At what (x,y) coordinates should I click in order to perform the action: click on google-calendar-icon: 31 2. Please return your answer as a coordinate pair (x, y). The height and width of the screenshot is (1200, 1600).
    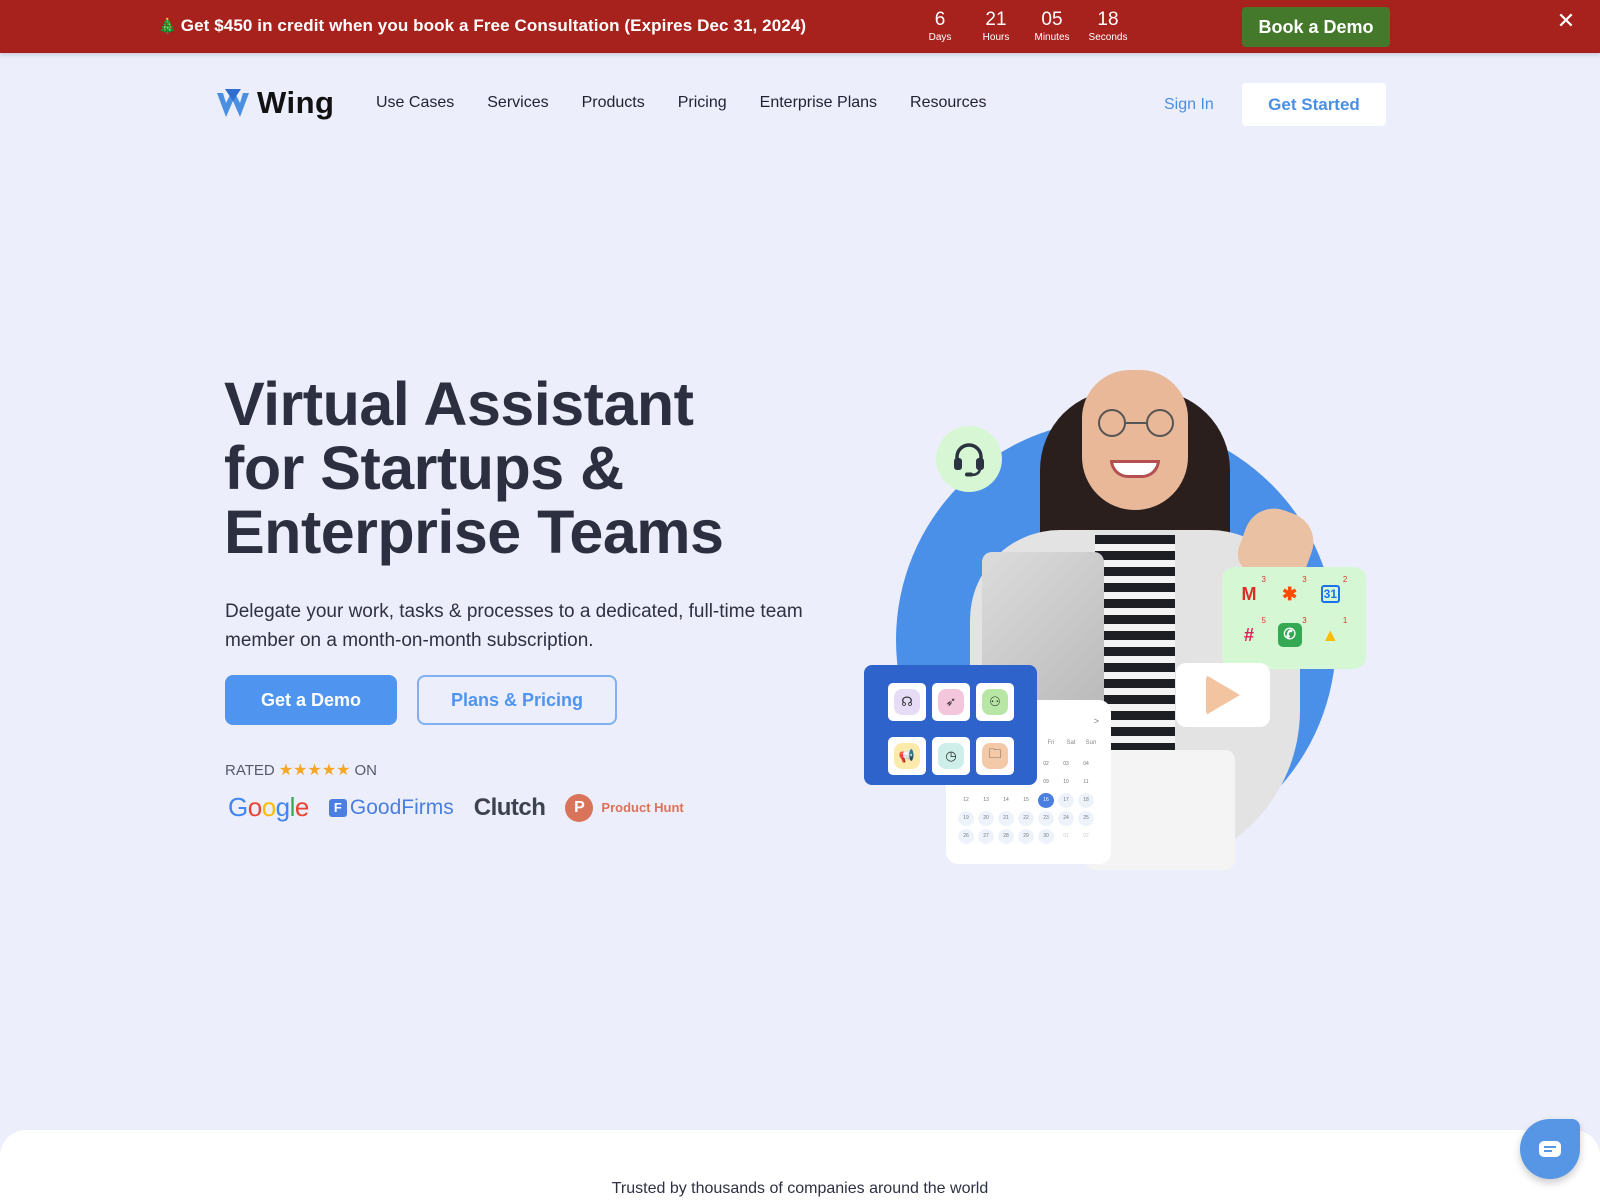
    Looking at the image, I should click on (1332, 591).